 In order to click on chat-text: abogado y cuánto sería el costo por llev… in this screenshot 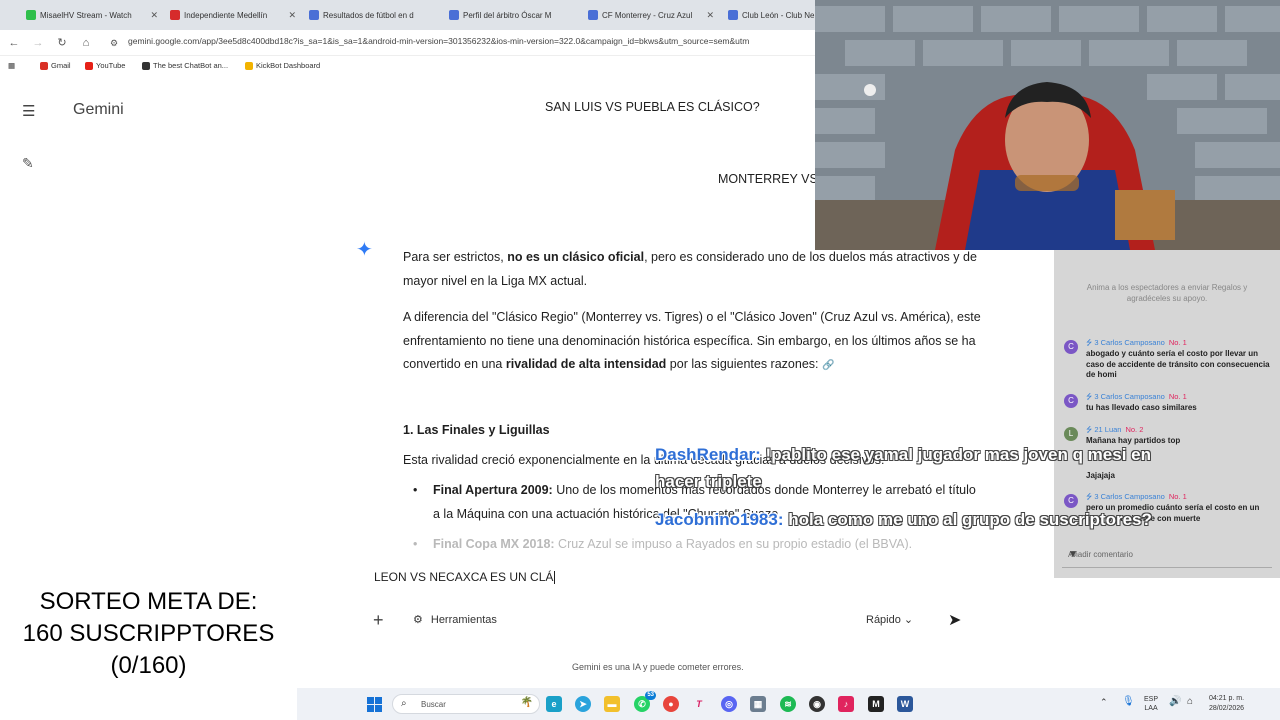, I will do `click(1178, 364)`.